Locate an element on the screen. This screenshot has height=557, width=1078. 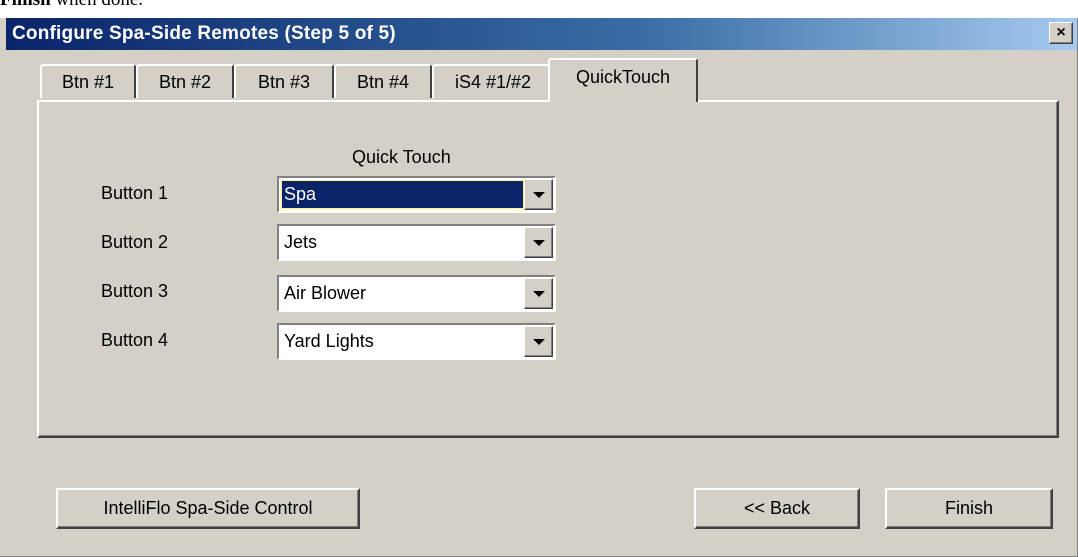
button-4-select: Yard Lights is located at coordinates (416, 341).